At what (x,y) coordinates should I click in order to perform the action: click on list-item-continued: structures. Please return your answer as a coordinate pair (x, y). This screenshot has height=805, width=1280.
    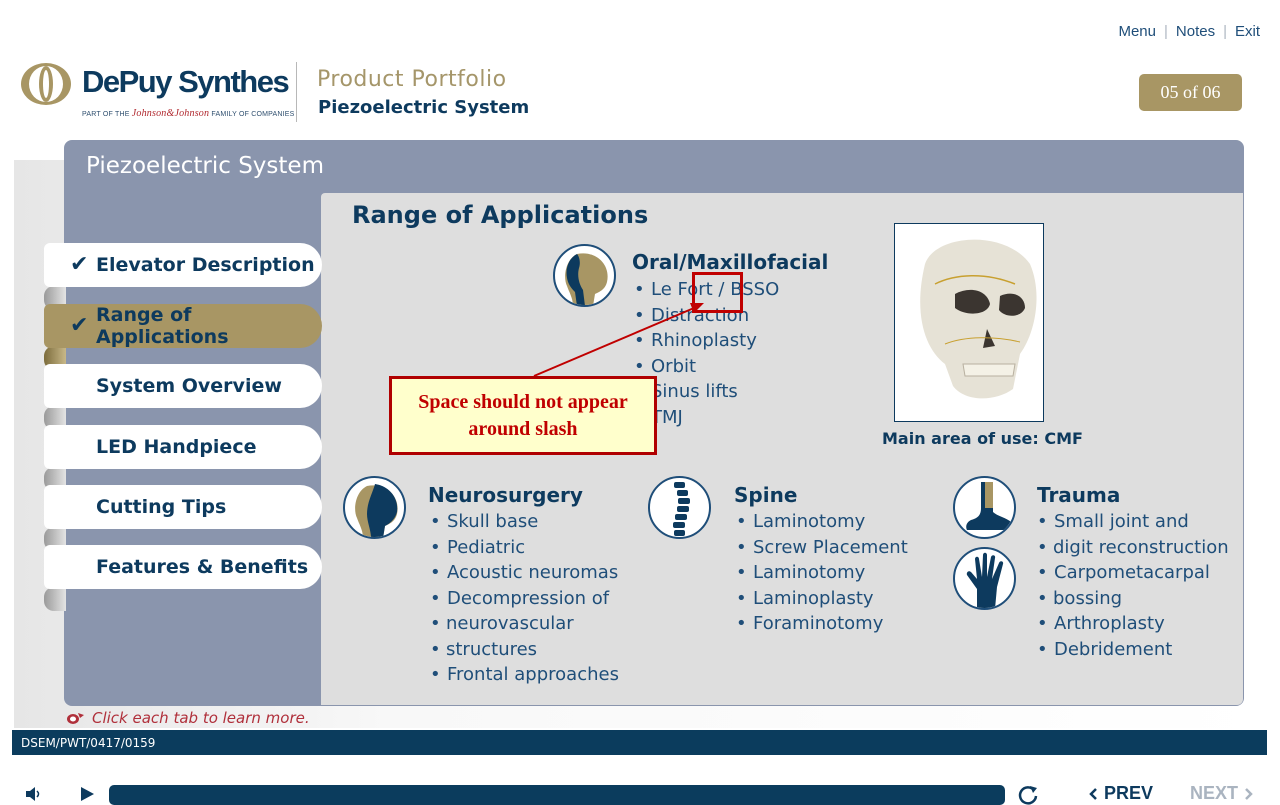
    Looking at the image, I should click on (524, 650).